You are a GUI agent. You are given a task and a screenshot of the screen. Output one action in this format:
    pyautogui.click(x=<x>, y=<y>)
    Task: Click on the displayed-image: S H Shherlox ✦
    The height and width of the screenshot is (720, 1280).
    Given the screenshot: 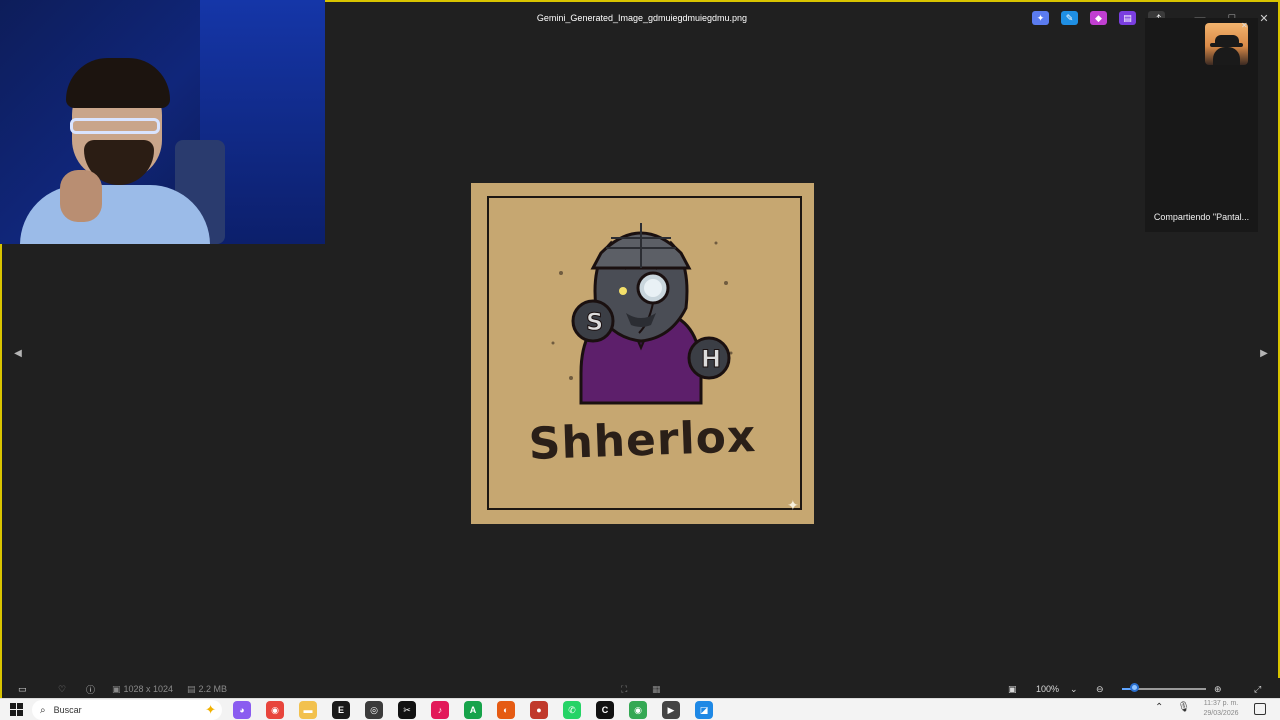 What is the action you would take?
    pyautogui.click(x=642, y=353)
    